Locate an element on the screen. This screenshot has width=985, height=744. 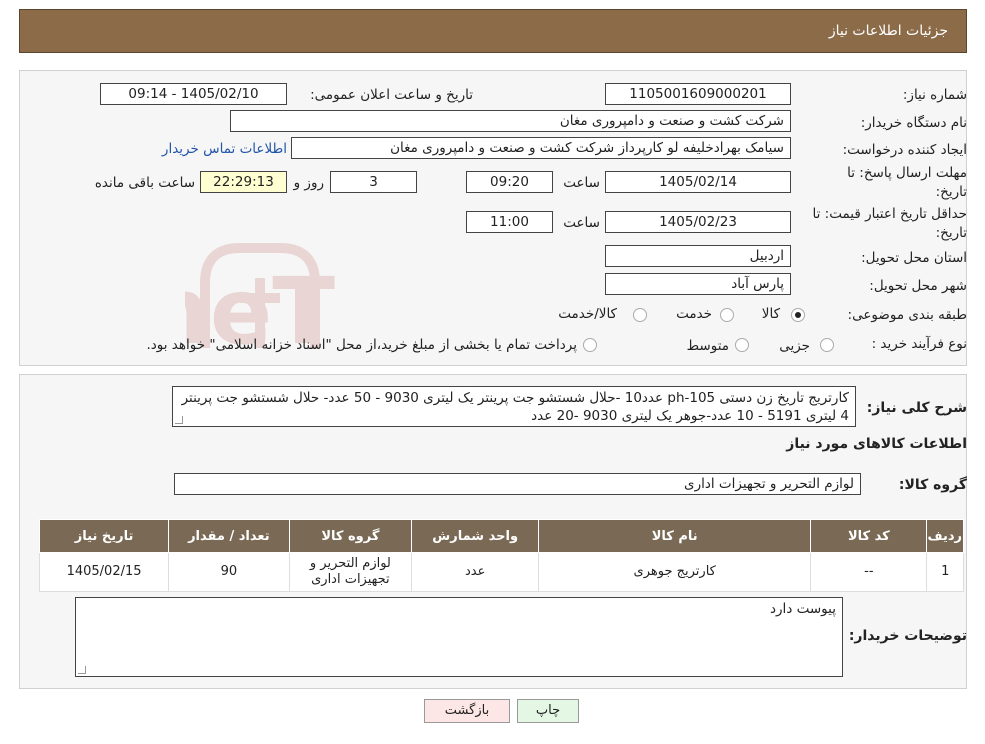
remaining-label: ساعت باقی مانده is located at coordinates (144, 183).